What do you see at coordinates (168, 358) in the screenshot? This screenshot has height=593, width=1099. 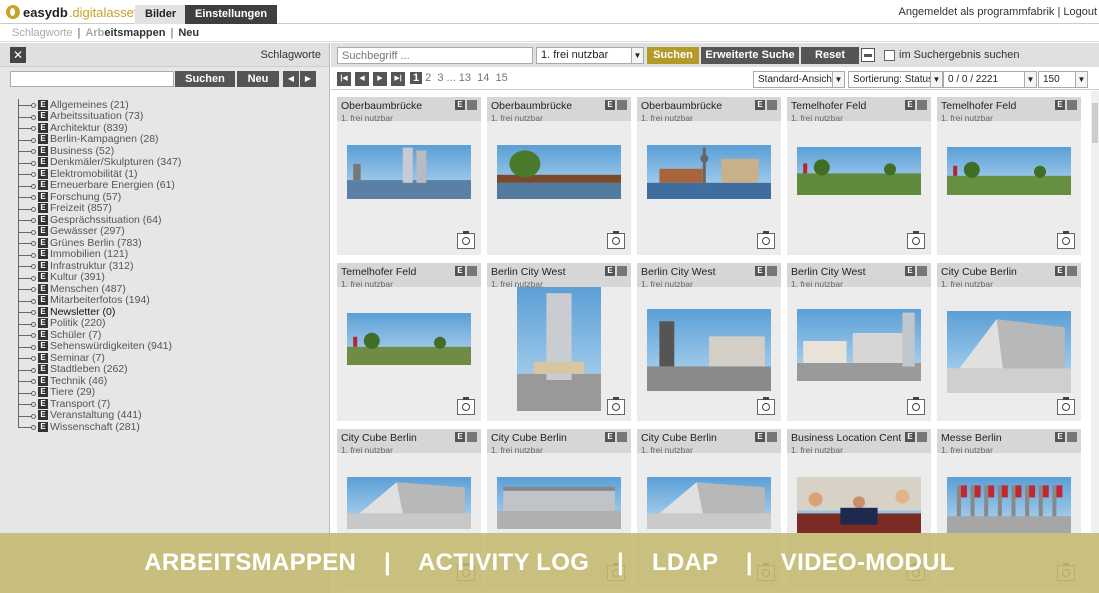 I see `tree-item: E Seminar (7)` at bounding box center [168, 358].